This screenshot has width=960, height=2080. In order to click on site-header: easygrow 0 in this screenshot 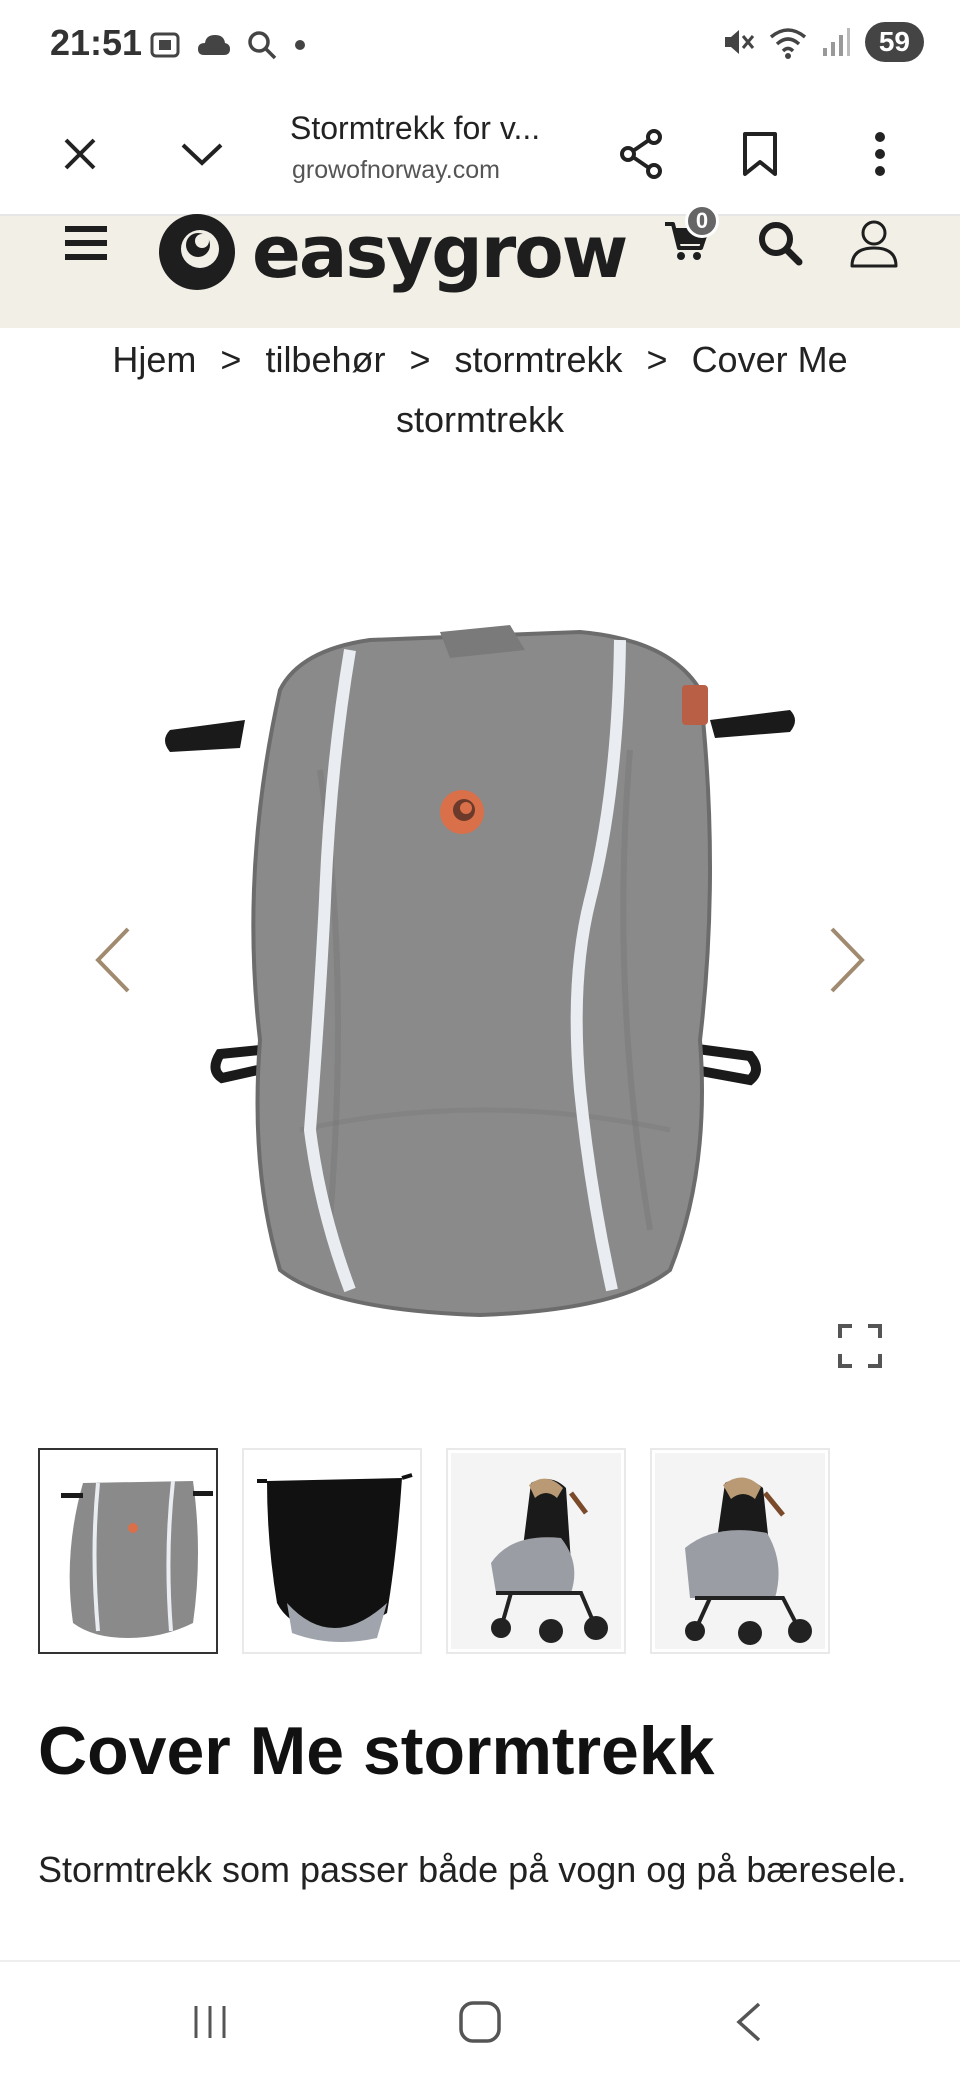, I will do `click(480, 265)`.